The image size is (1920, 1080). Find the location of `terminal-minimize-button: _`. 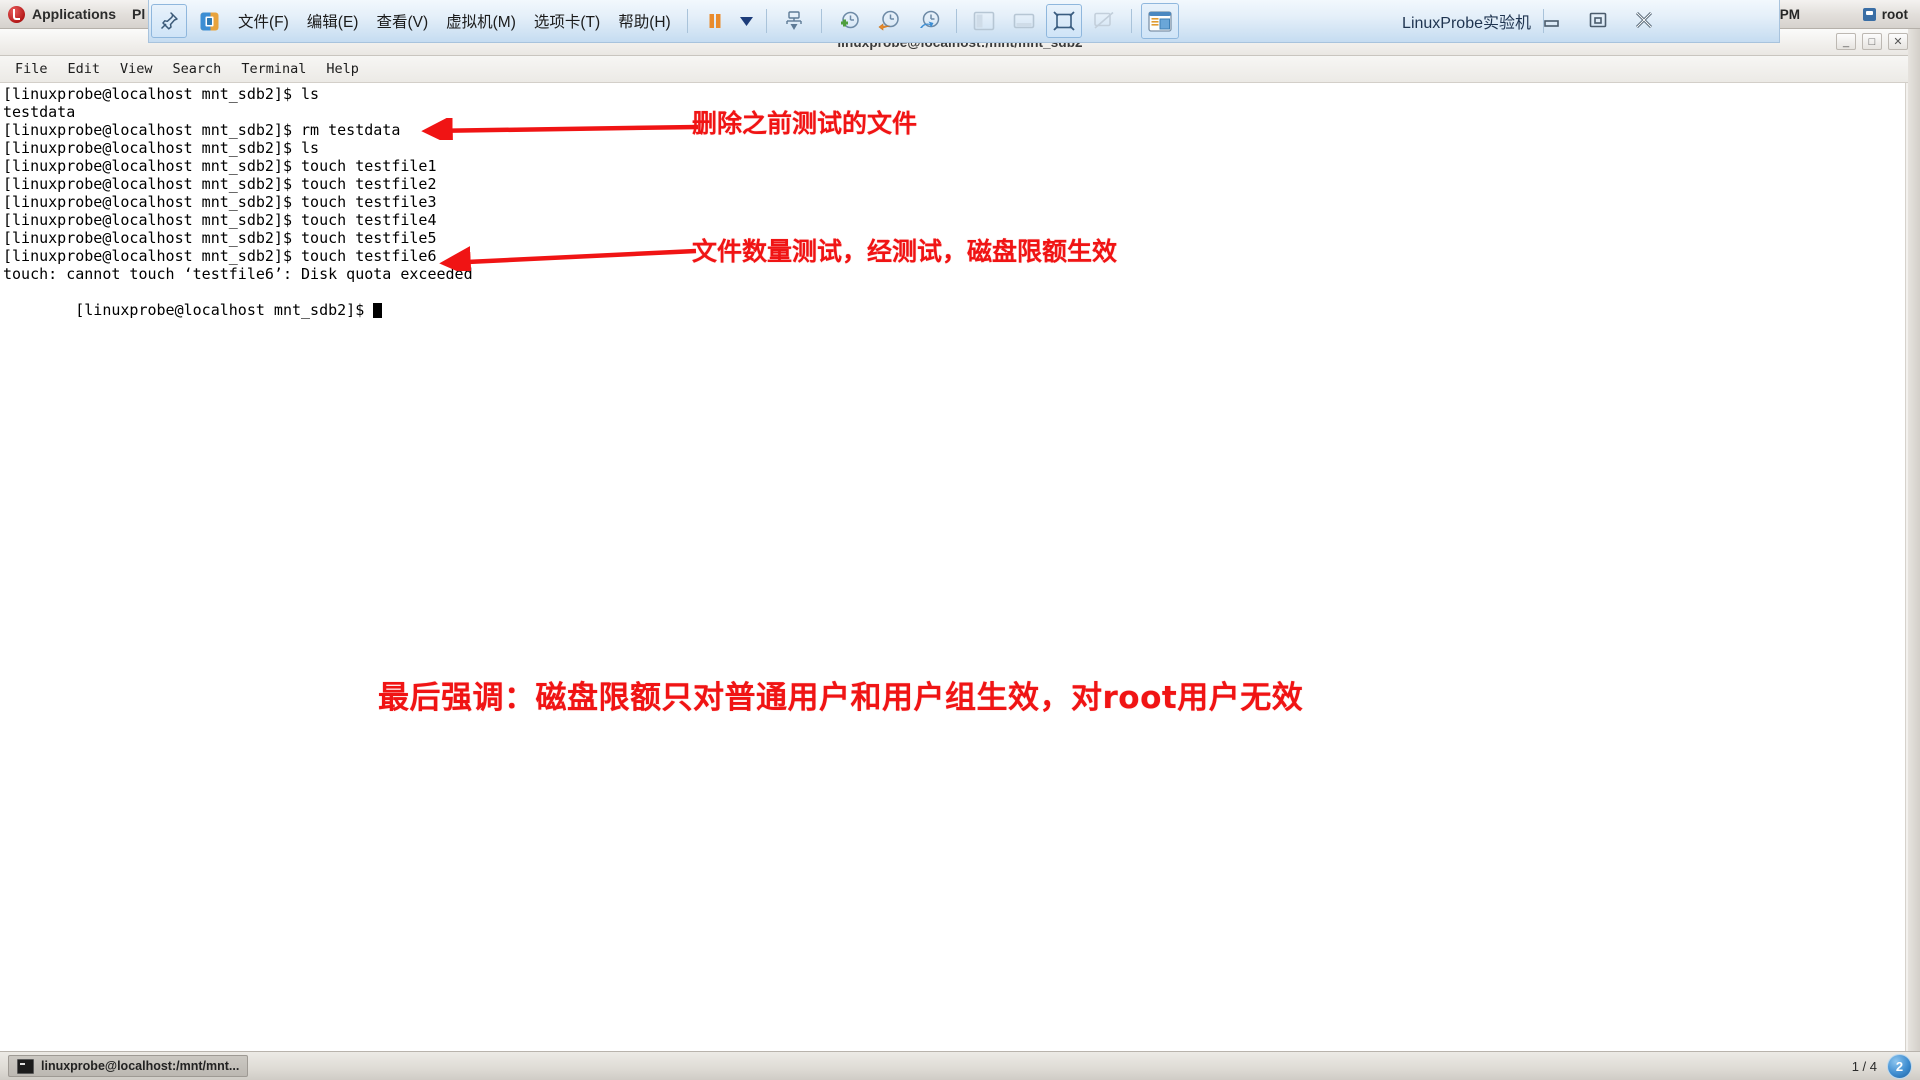

terminal-minimize-button: _ is located at coordinates (1846, 41).